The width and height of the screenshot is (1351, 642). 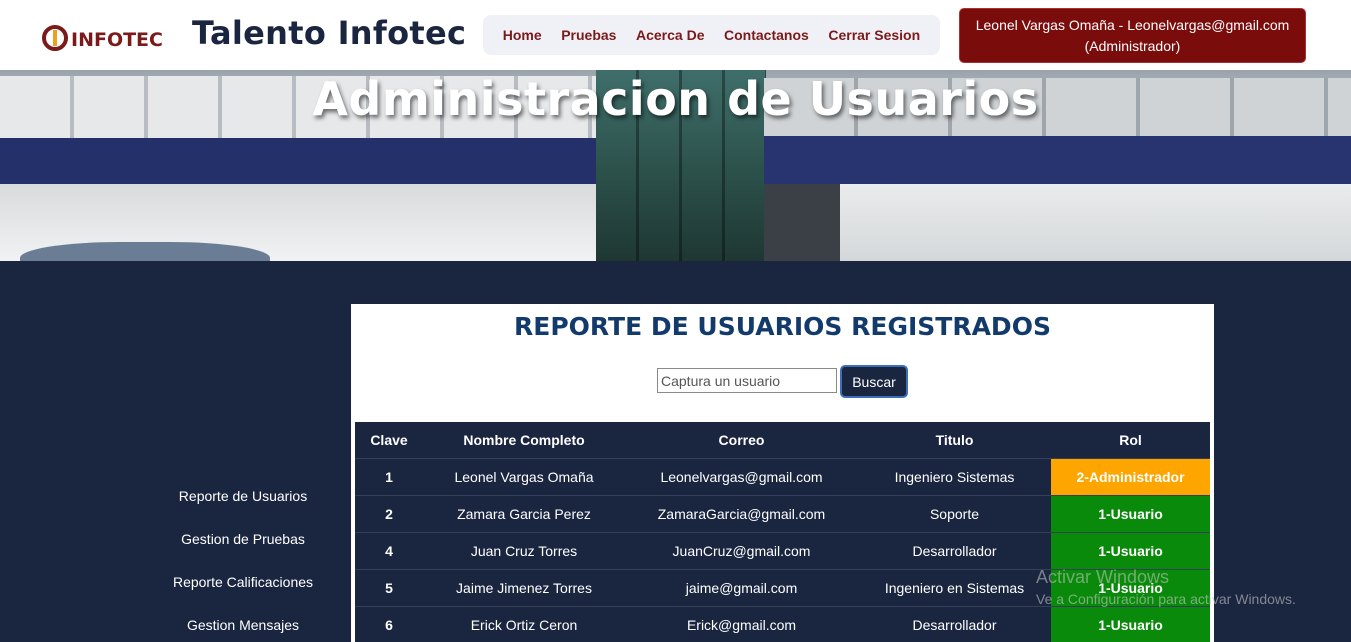 What do you see at coordinates (954, 514) in the screenshot?
I see `cell-titulo: Soporte` at bounding box center [954, 514].